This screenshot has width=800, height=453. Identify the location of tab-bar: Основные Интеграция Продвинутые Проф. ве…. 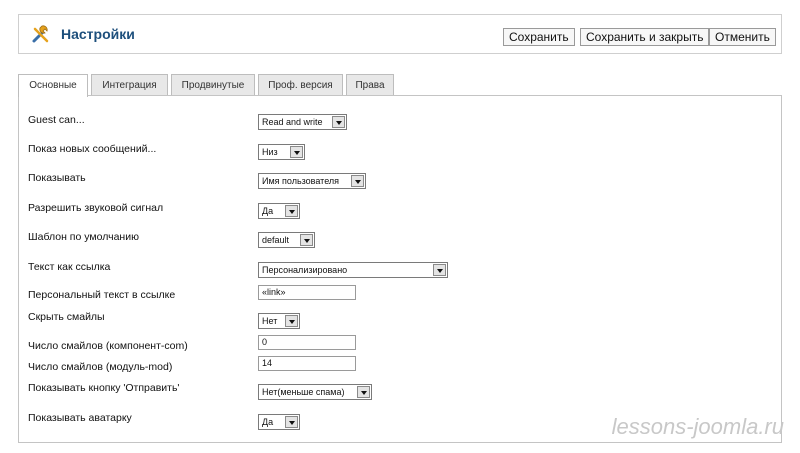
(400, 85).